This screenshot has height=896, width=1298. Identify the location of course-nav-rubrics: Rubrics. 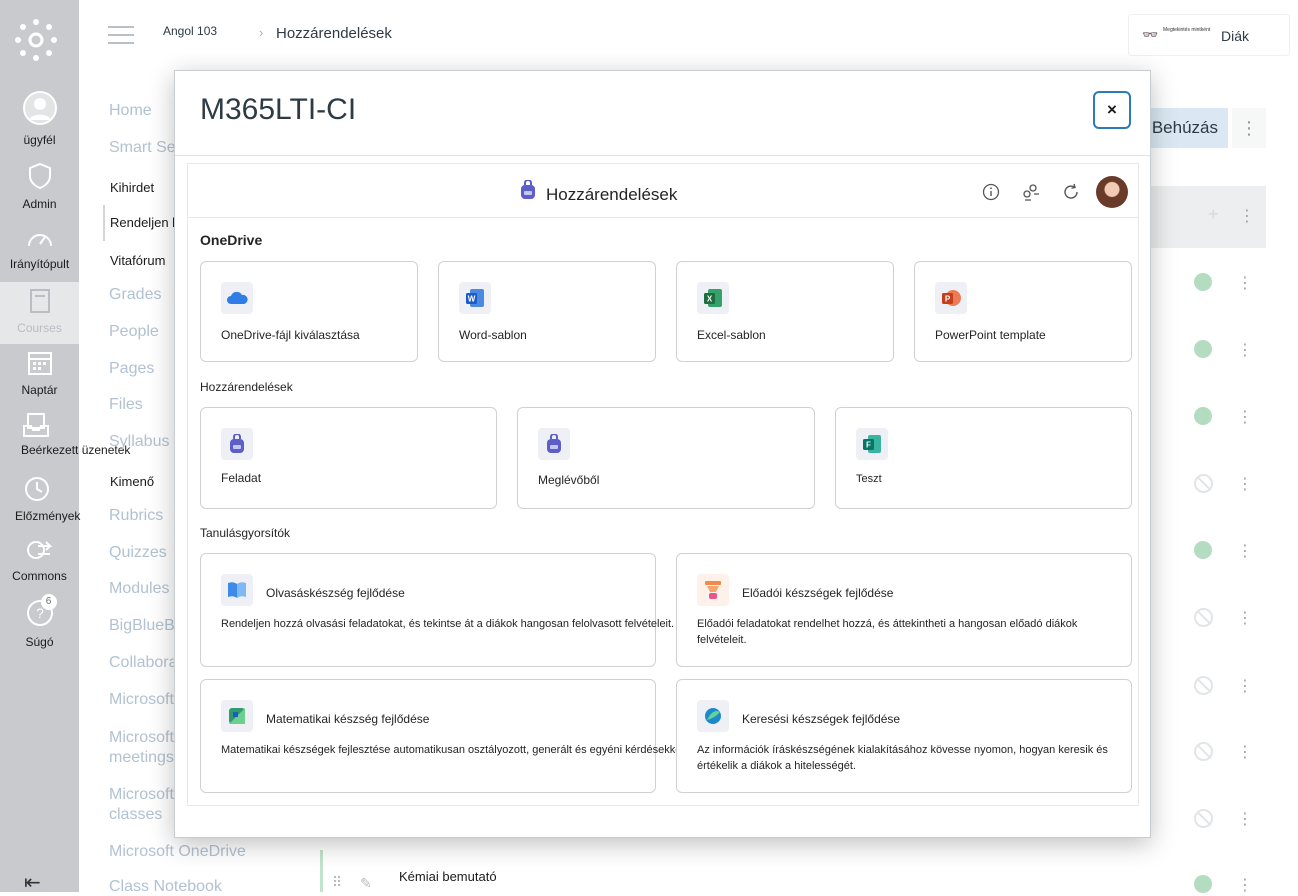
(136, 516).